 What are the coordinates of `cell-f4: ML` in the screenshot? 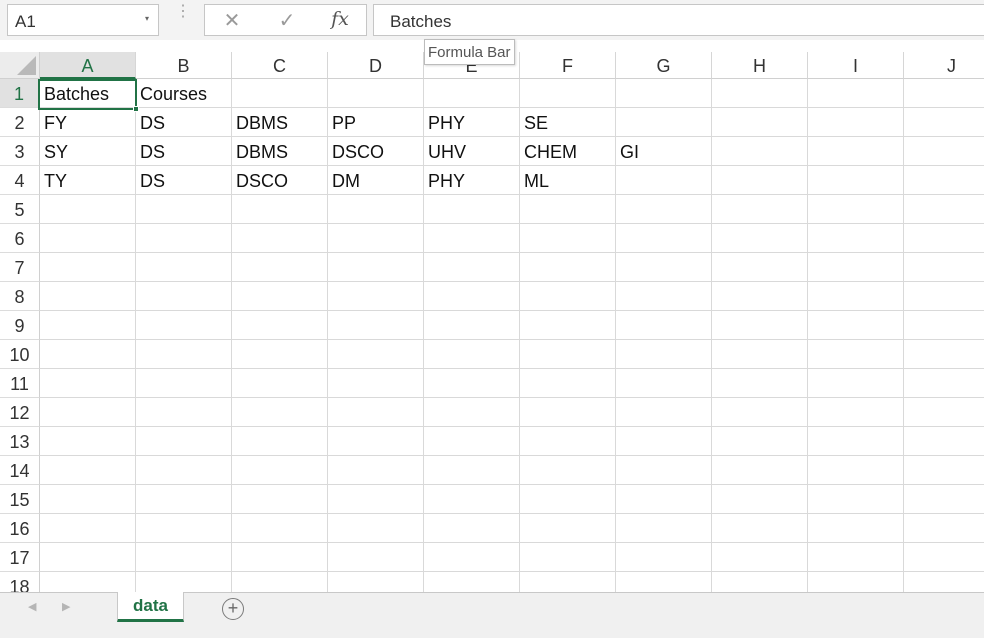 It's located at (568, 180).